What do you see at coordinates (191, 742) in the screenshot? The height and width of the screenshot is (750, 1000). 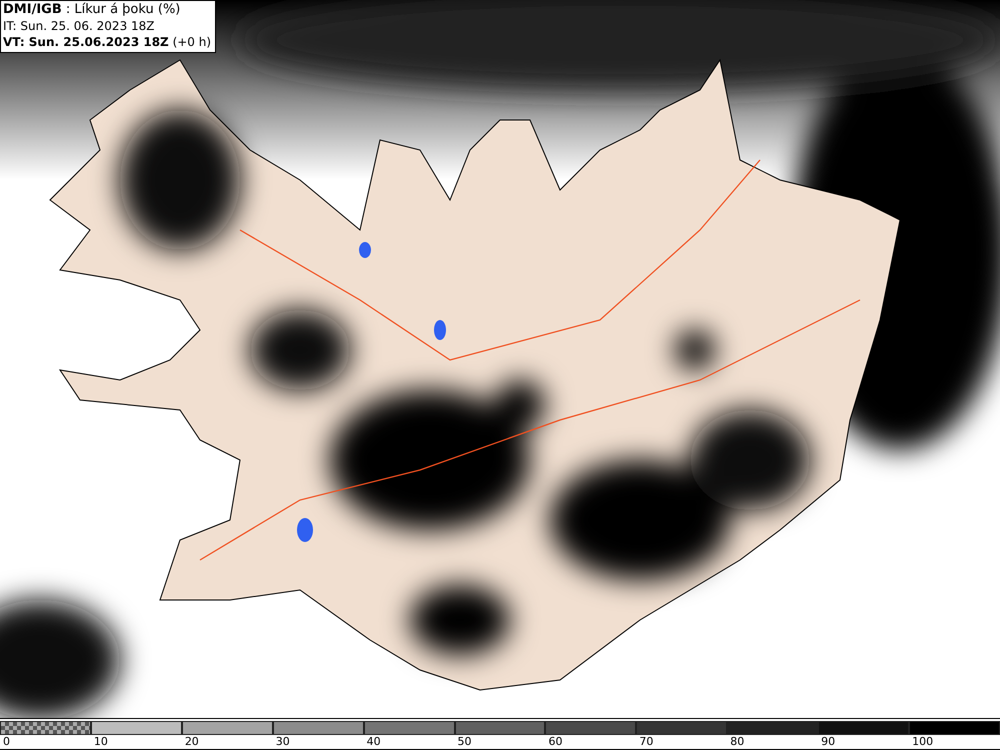 I see `legend-label: 20` at bounding box center [191, 742].